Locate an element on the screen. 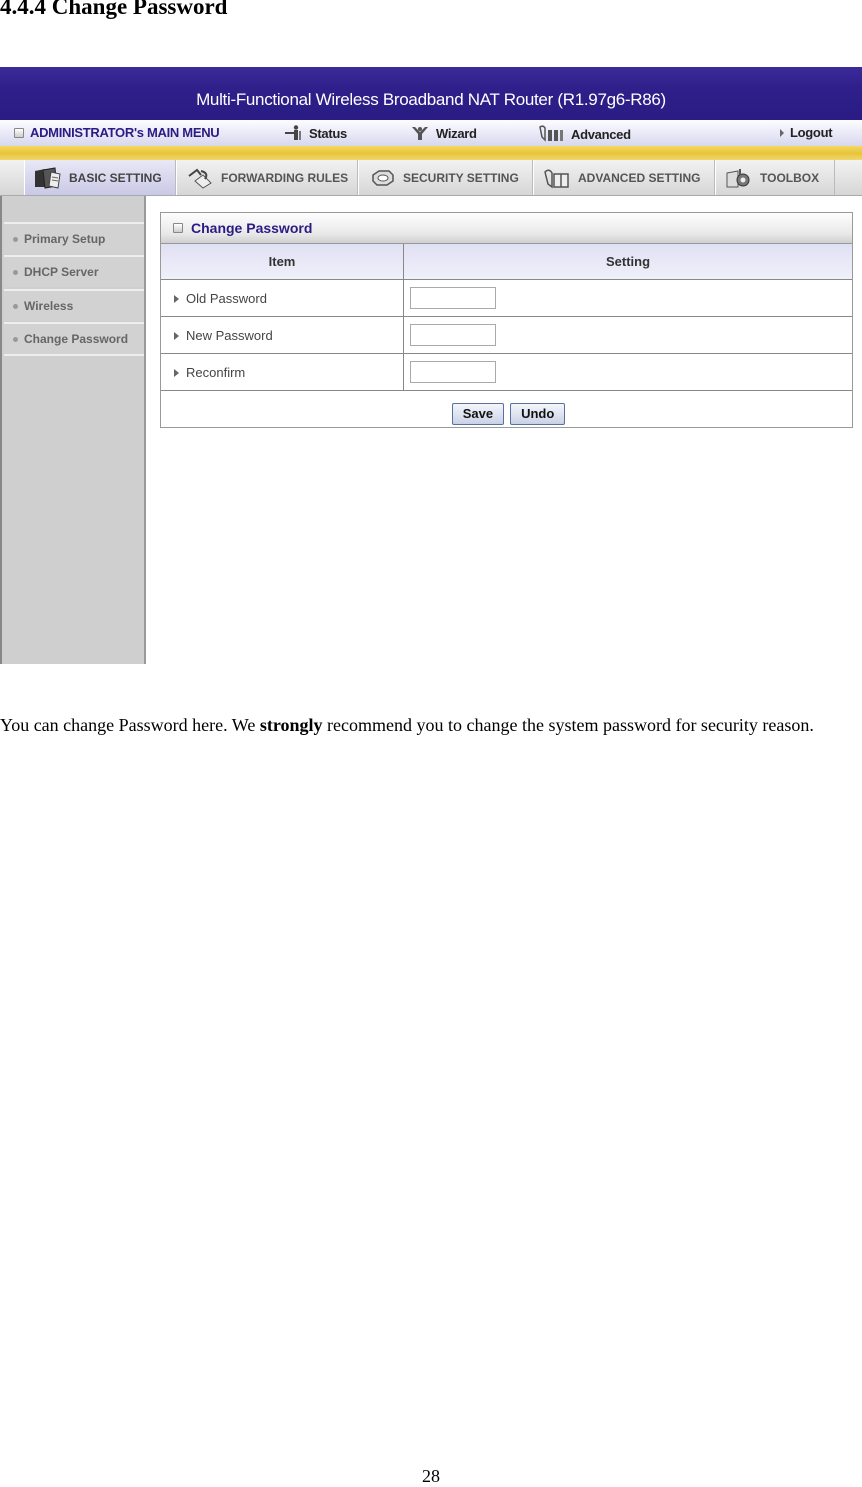 Image resolution: width=862 pixels, height=1487 pixels. admin-main-menu-label: ADMINISTRATOR's MAIN MENU is located at coordinates (125, 132).